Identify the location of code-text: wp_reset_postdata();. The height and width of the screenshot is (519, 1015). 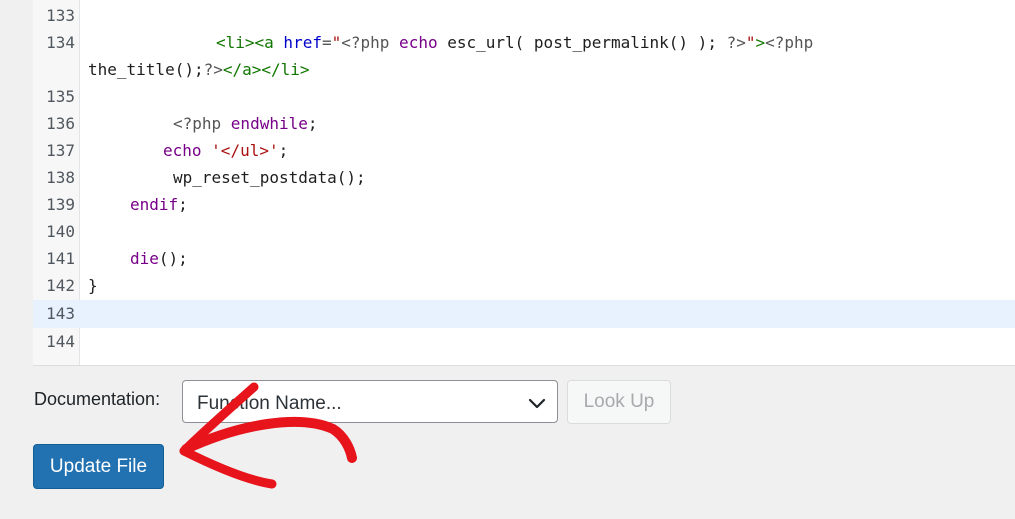
(269, 177).